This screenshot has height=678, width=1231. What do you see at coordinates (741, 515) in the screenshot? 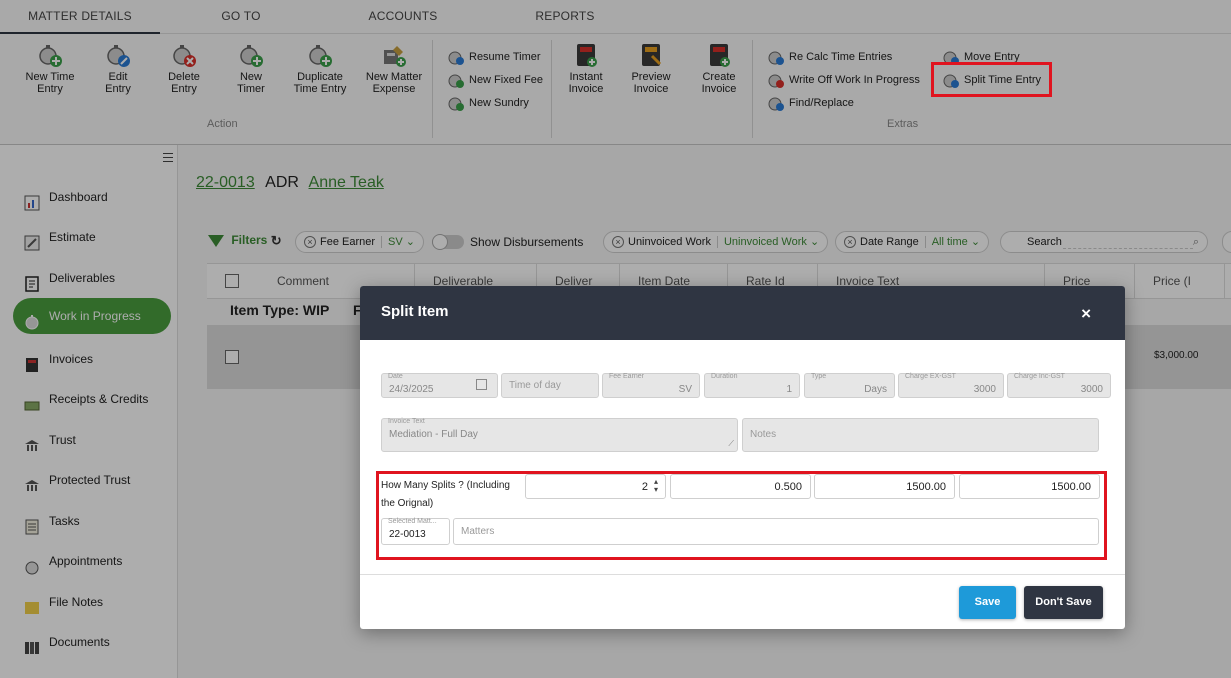
I see `split-section-highlight` at bounding box center [741, 515].